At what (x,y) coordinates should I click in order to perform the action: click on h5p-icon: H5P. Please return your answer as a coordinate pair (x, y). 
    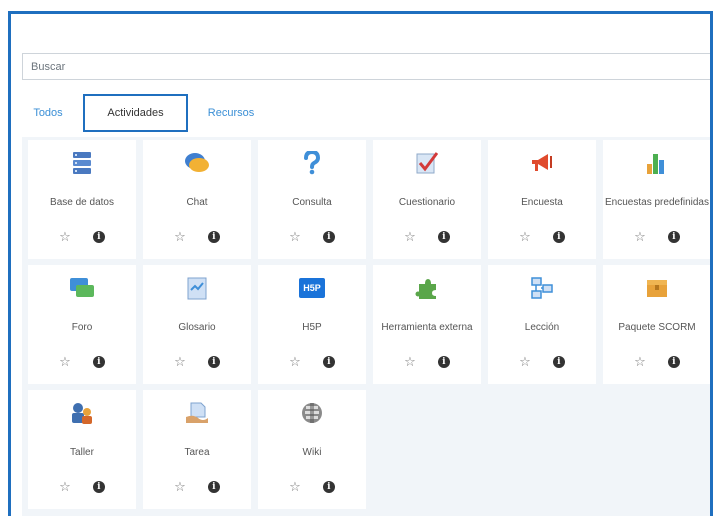
    Looking at the image, I should click on (312, 288).